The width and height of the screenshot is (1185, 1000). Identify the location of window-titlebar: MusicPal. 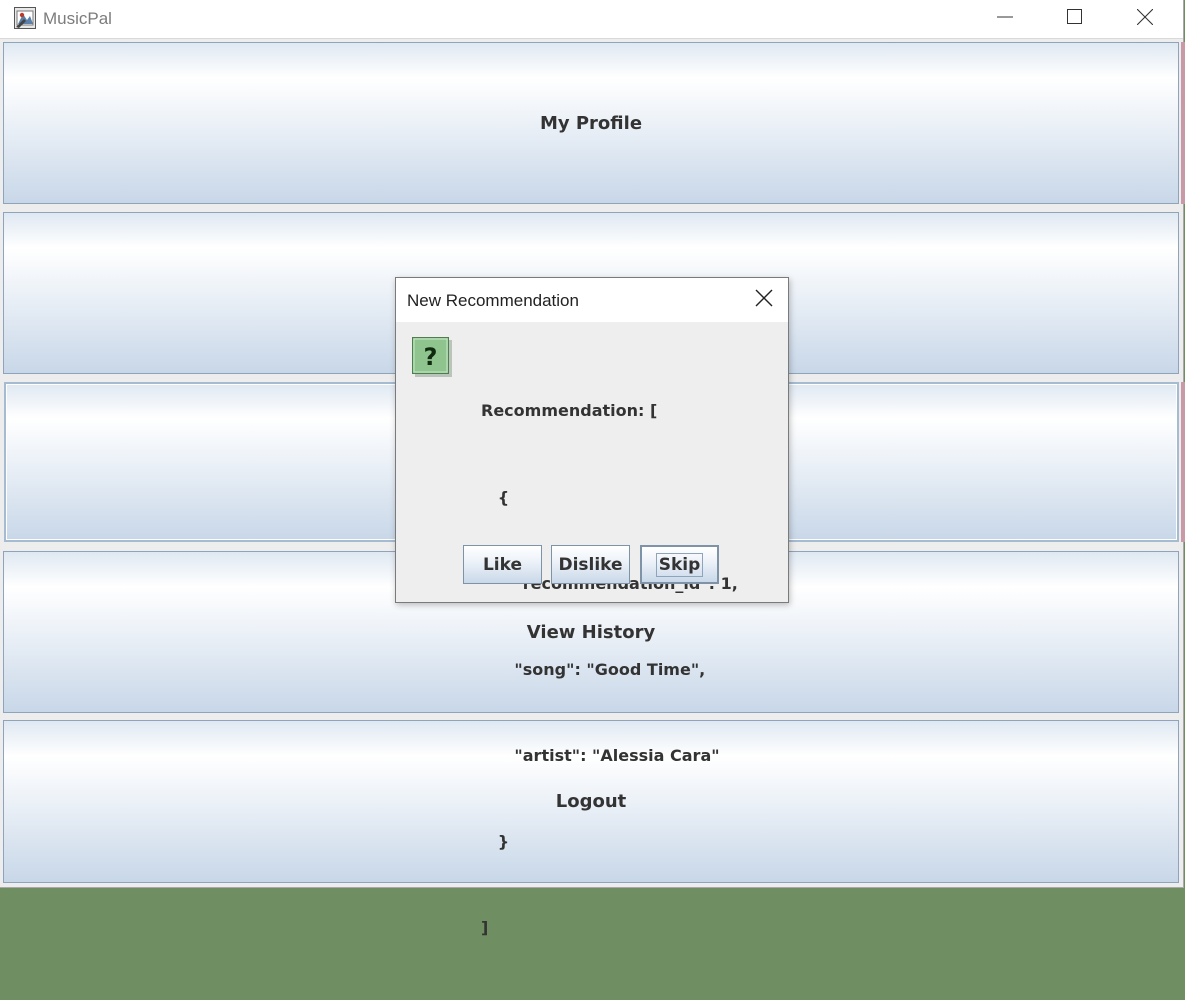
(591, 19).